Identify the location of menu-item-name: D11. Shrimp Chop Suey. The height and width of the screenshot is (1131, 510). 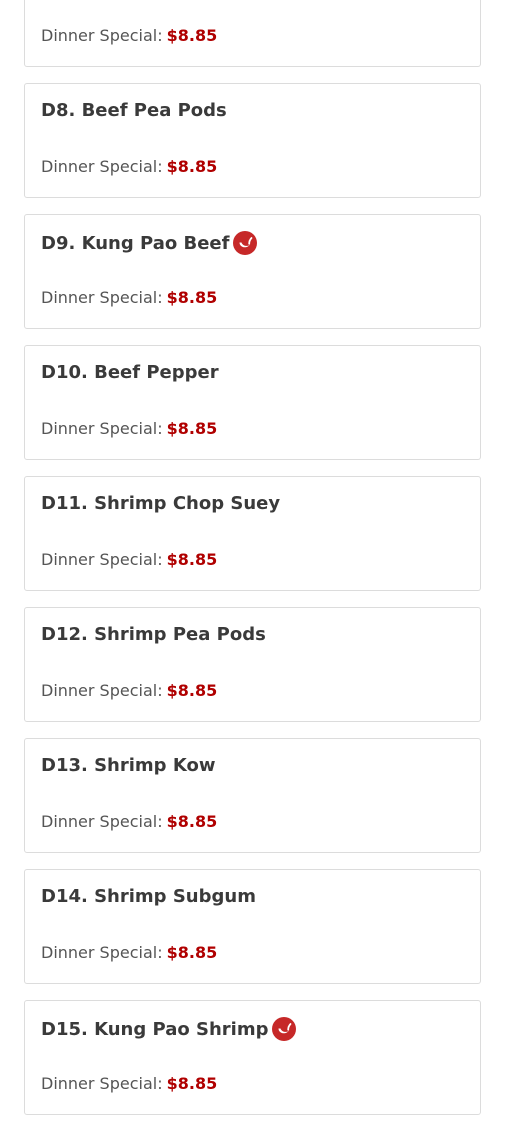
(161, 503).